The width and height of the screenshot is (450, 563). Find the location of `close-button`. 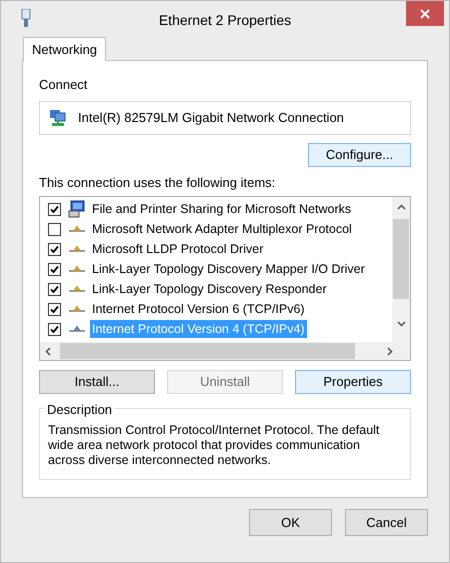

close-button is located at coordinates (425, 13).